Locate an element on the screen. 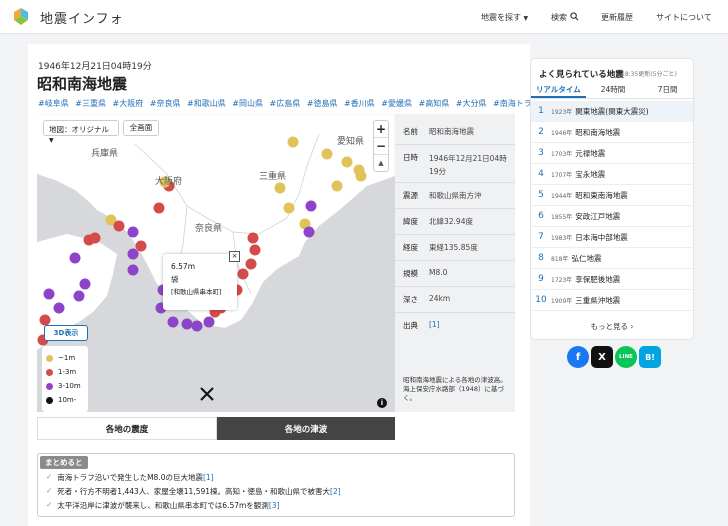 Image resolution: width=728 pixels, height=526 pixels. ranking-item: 4 1707年 宝永地震 is located at coordinates (612, 174).